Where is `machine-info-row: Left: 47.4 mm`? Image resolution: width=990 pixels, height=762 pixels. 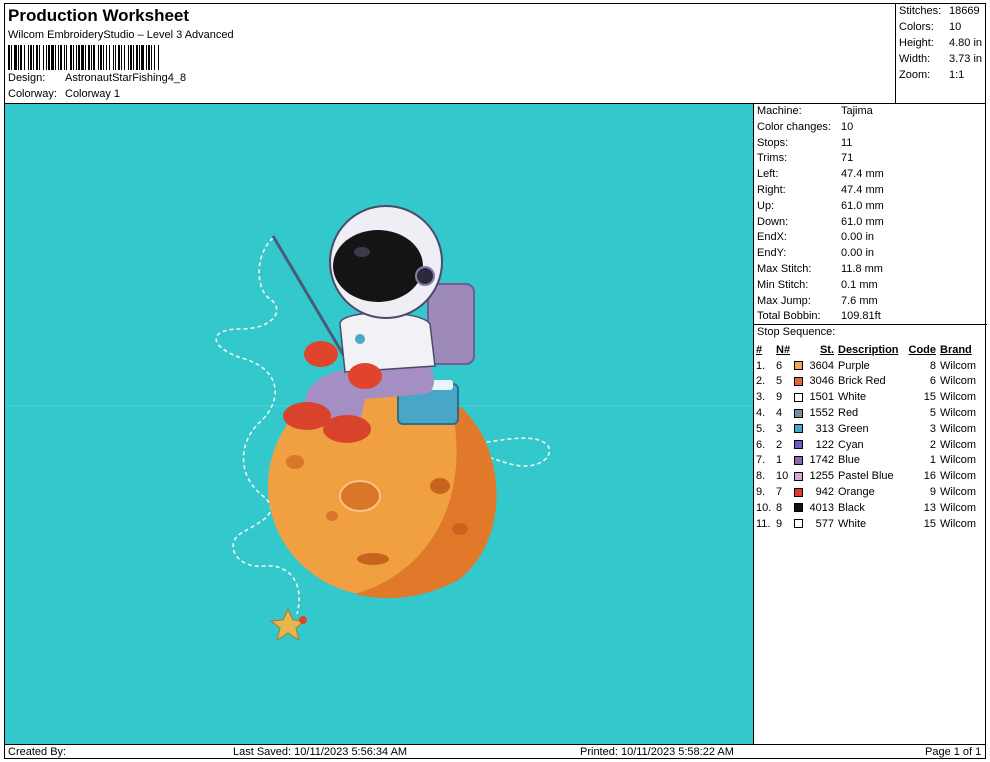 machine-info-row: Left: 47.4 mm is located at coordinates (820, 174).